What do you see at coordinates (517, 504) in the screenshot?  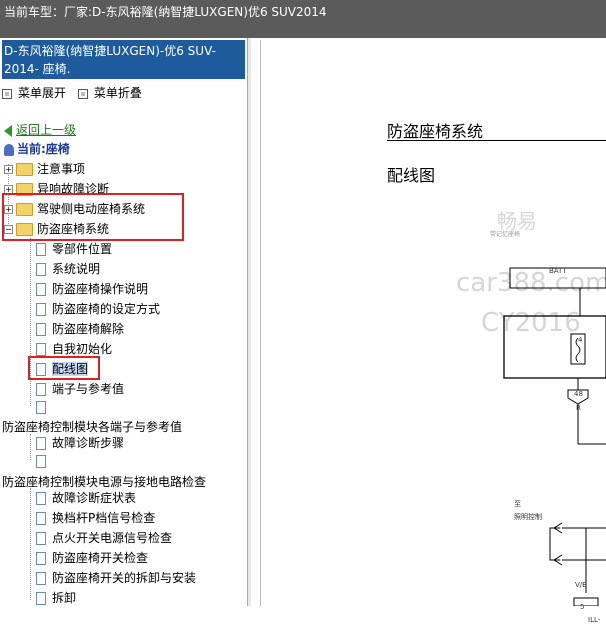 I see `diagram-label: 至` at bounding box center [517, 504].